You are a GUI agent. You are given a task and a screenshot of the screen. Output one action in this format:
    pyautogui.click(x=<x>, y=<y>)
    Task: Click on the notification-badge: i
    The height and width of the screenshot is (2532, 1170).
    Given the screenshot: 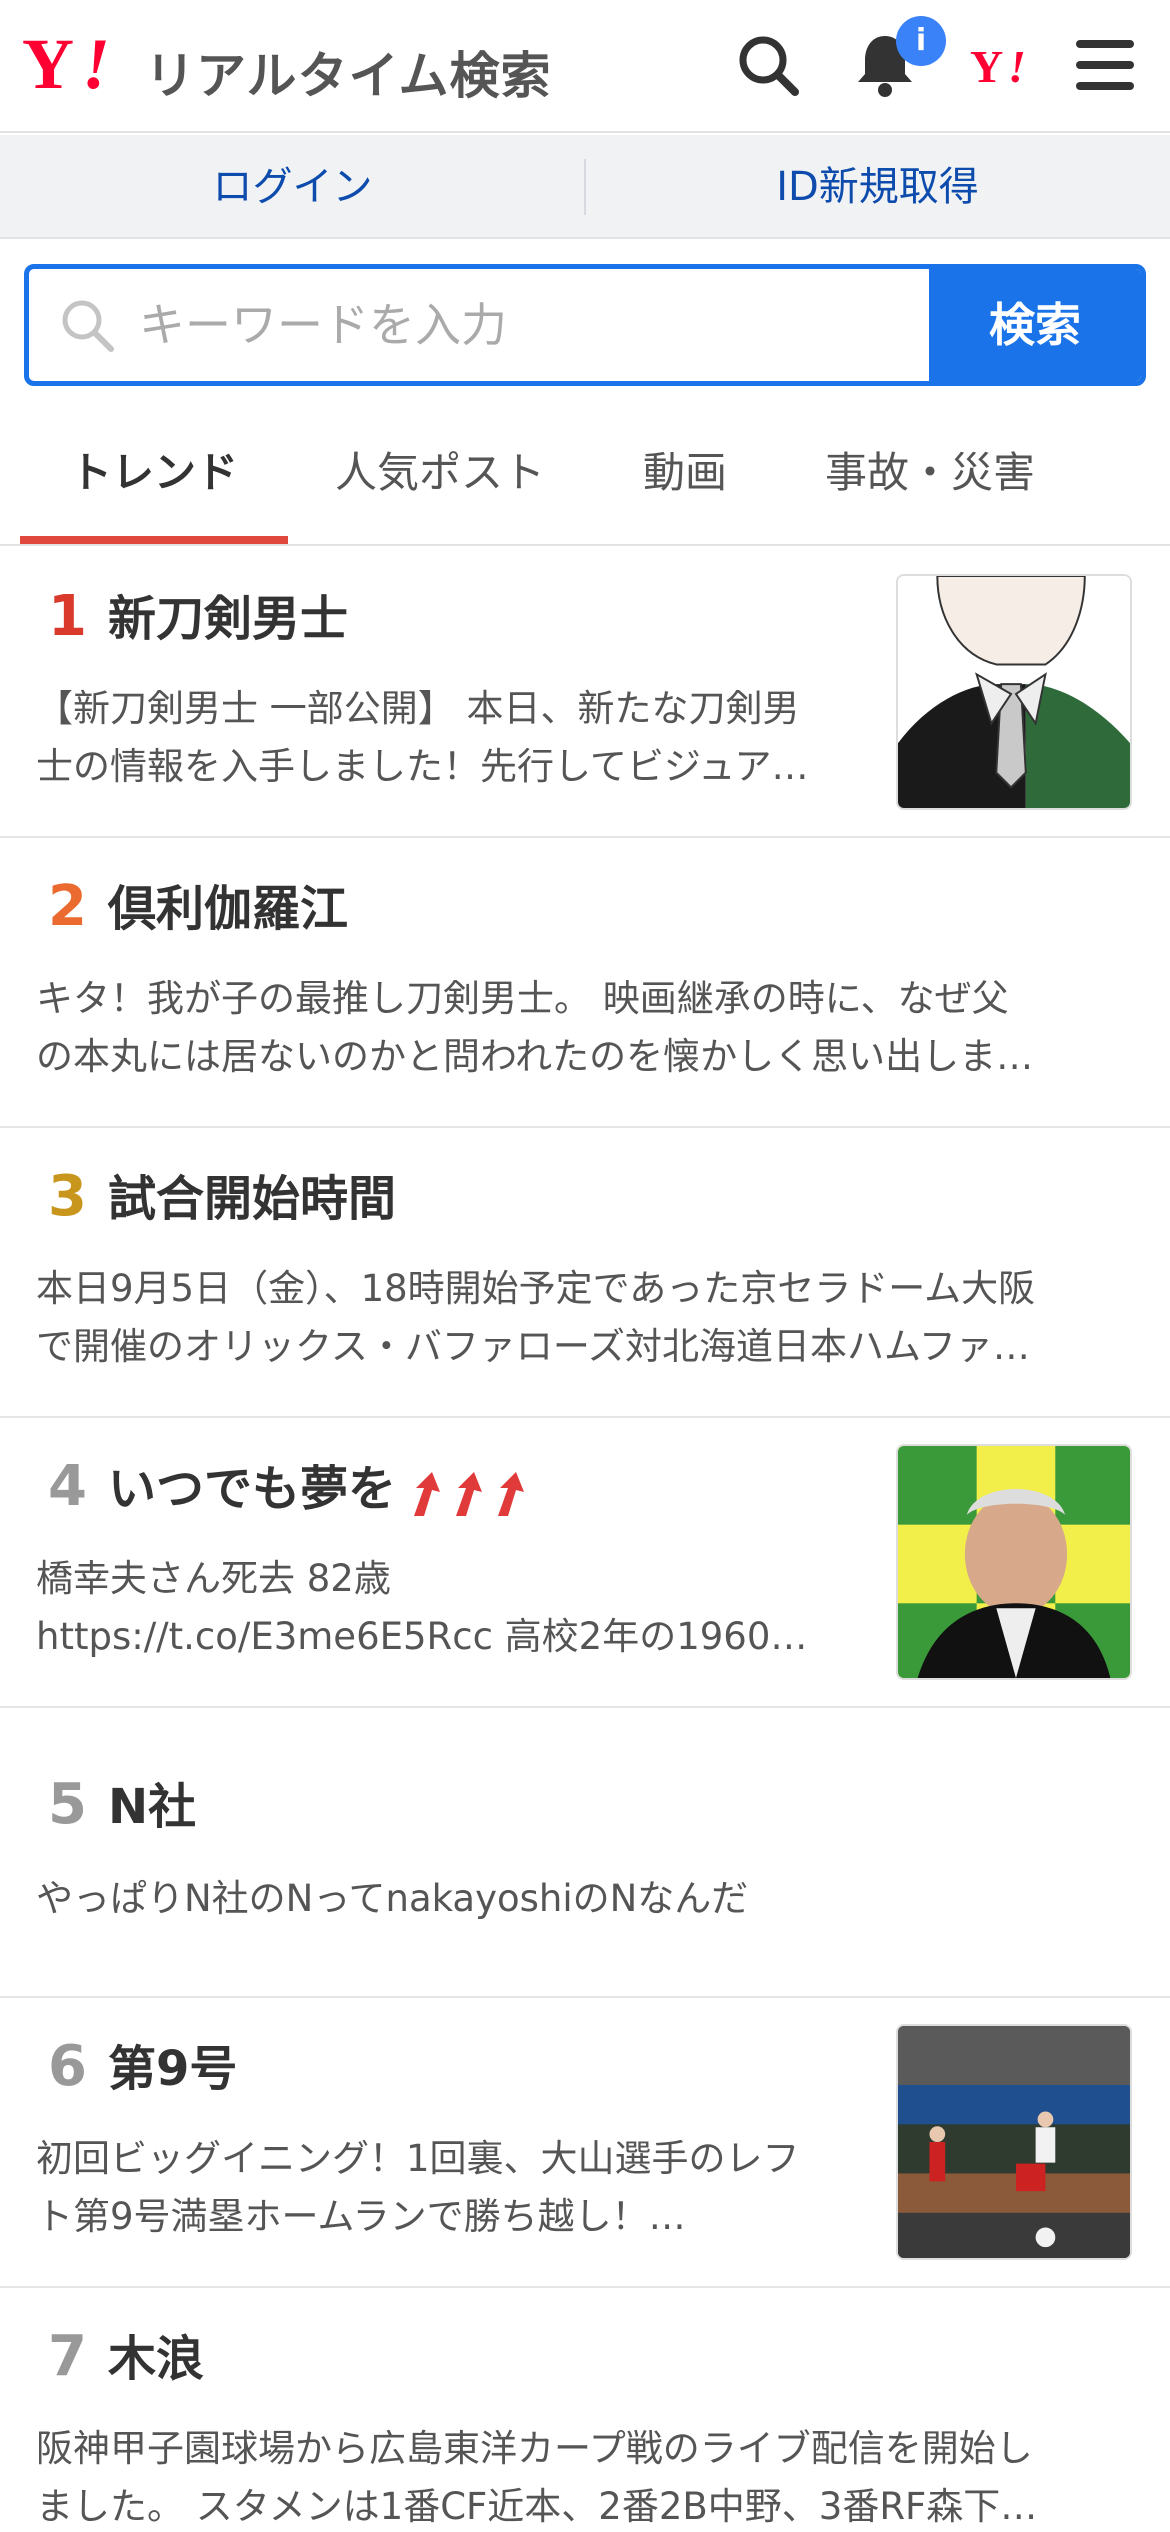 What is the action you would take?
    pyautogui.click(x=921, y=41)
    